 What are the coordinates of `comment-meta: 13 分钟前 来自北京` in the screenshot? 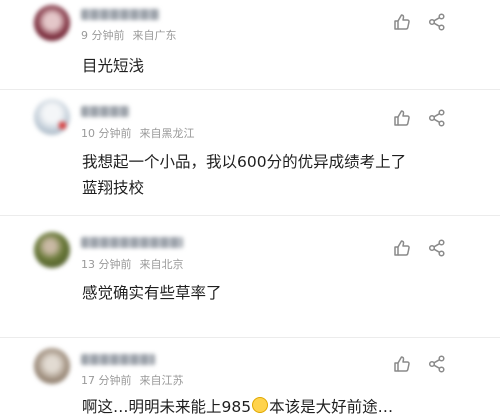 It's located at (132, 264).